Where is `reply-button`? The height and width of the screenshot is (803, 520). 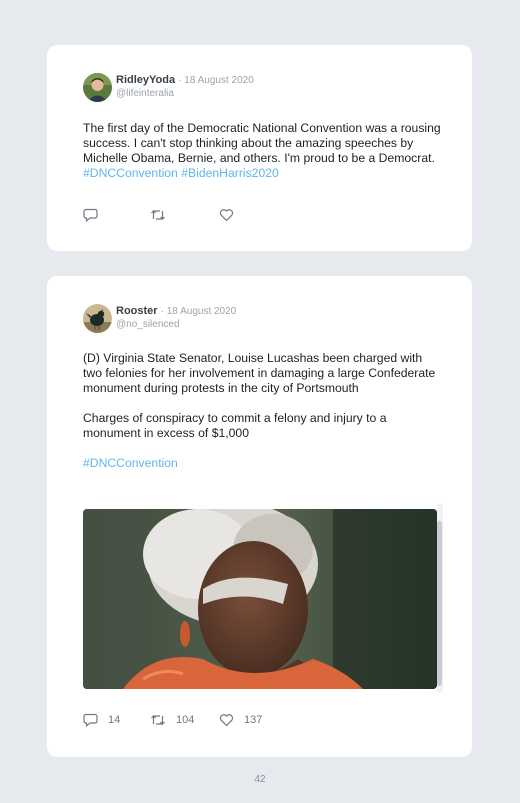
reply-button is located at coordinates (90, 215).